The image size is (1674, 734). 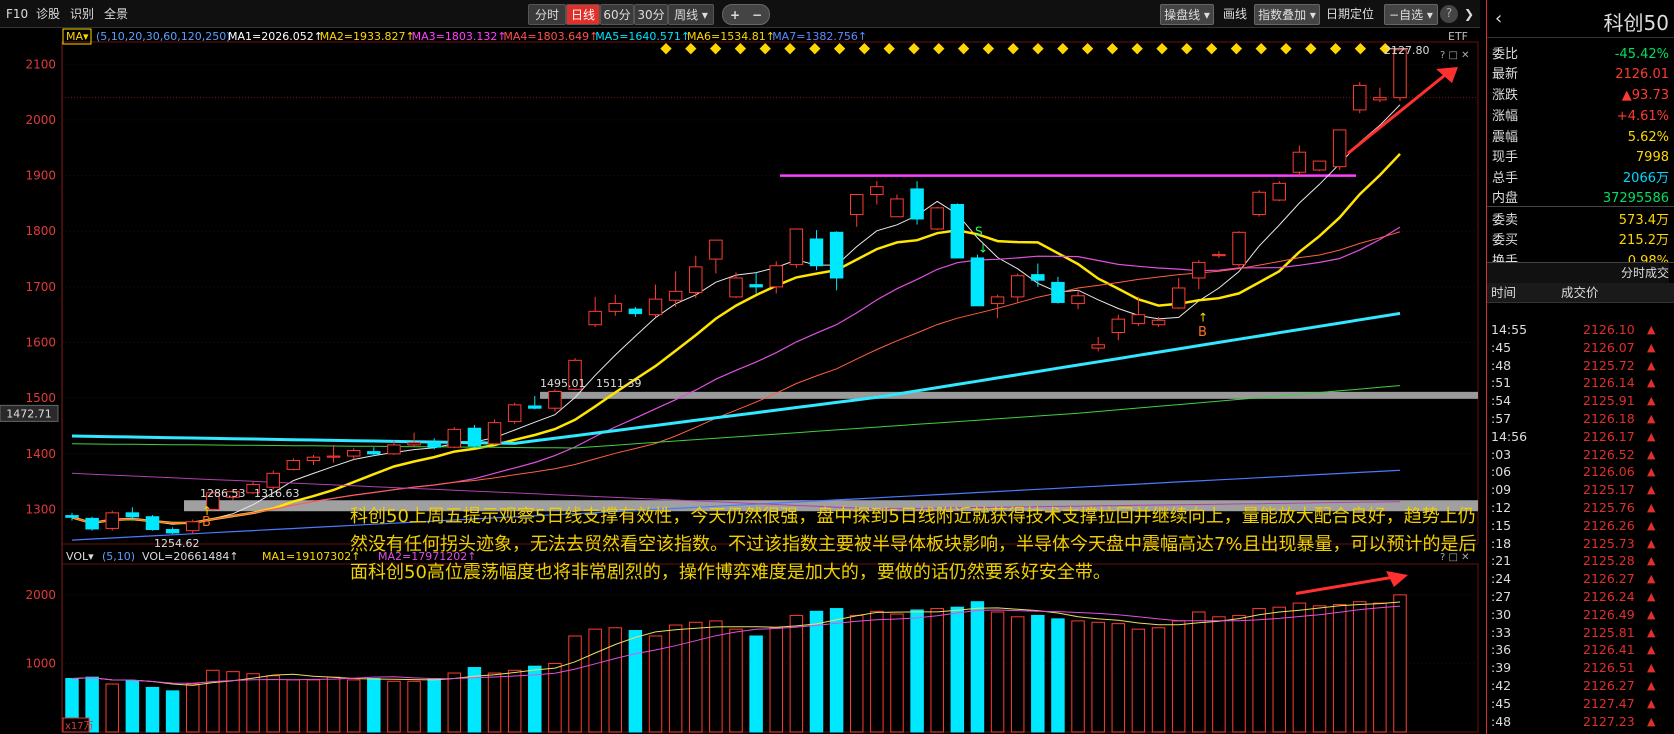 What do you see at coordinates (1287, 14) in the screenshot?
I see `index-overlay-dropdown: 指数叠加 ▾` at bounding box center [1287, 14].